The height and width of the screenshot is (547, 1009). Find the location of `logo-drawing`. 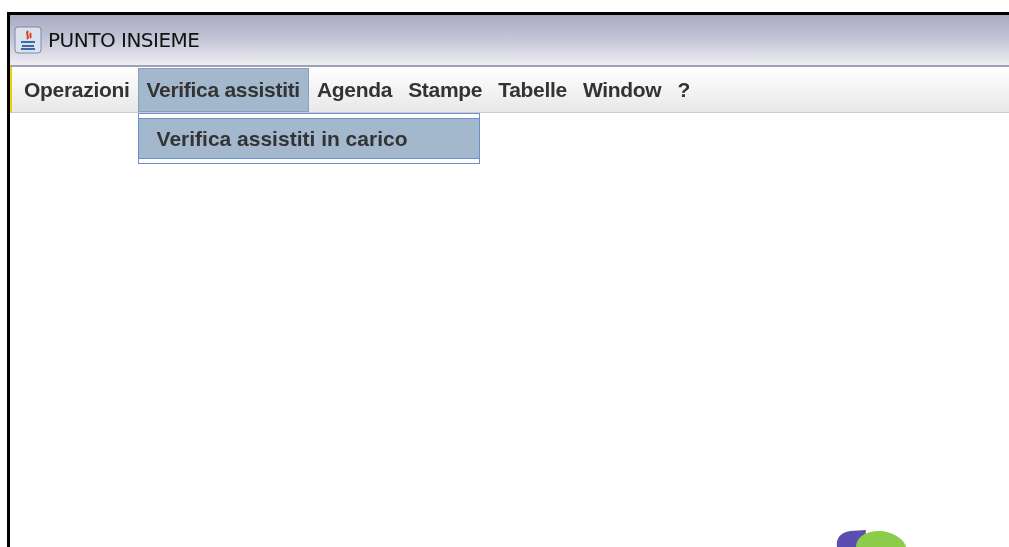

logo-drawing is located at coordinates (871, 538).